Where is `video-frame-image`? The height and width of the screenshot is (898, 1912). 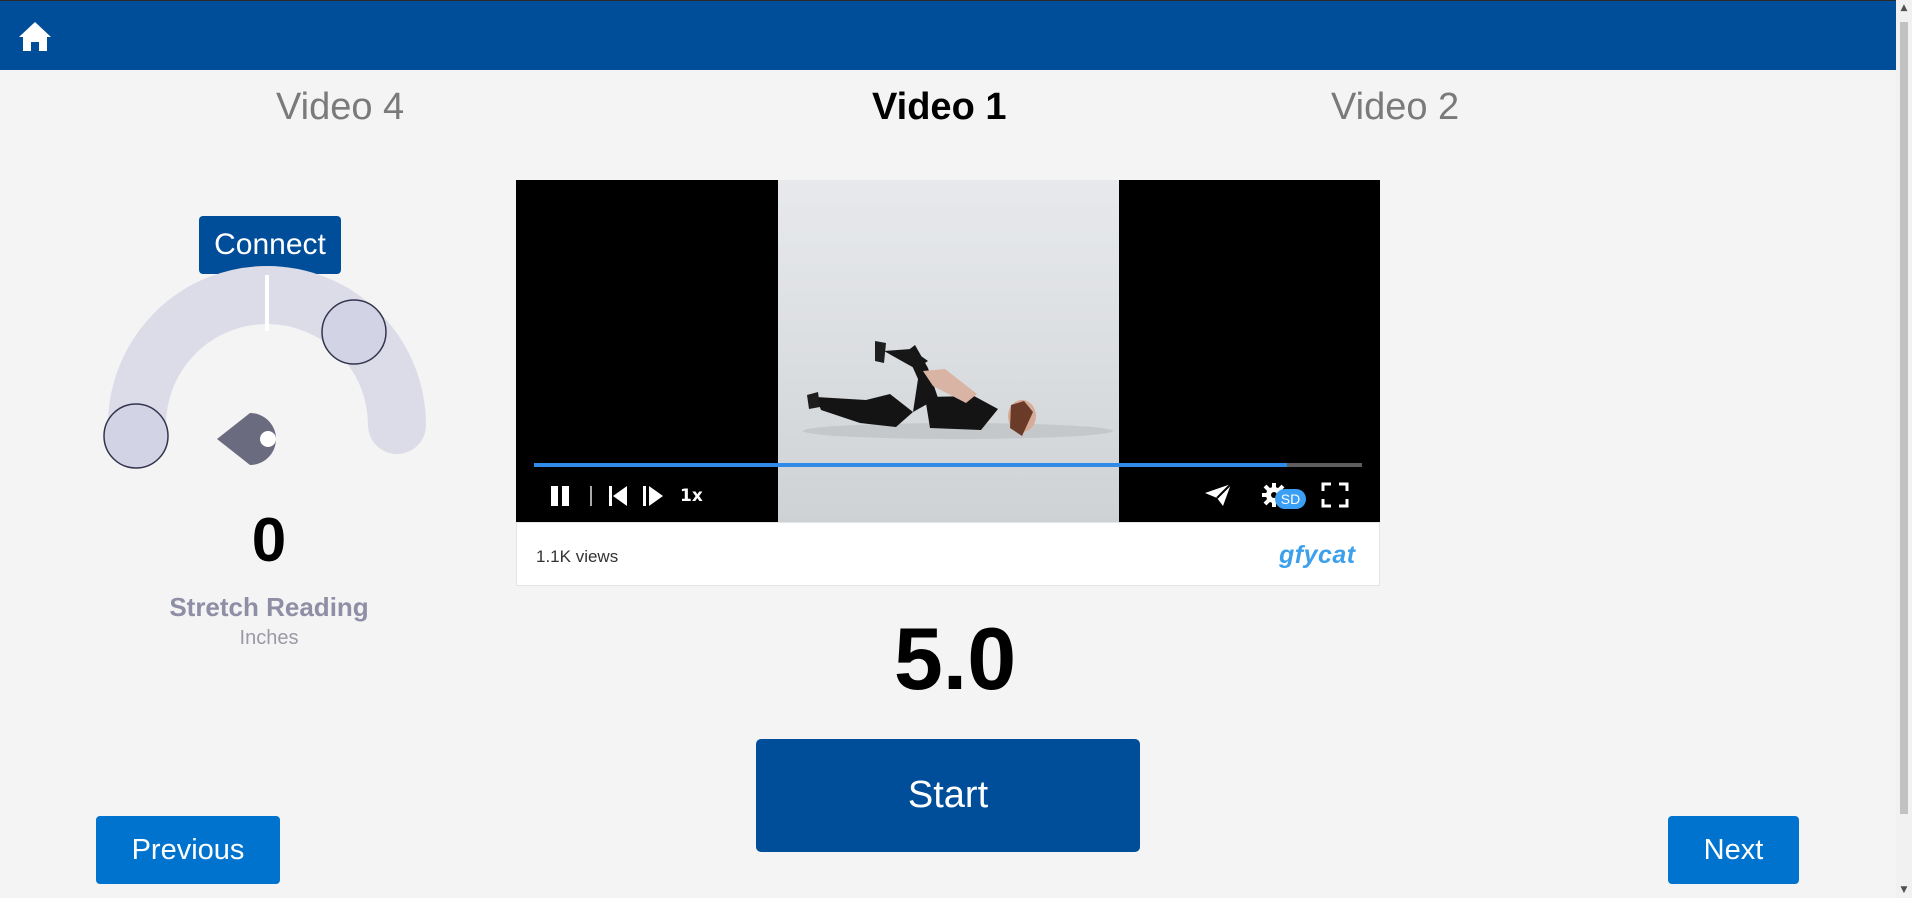 video-frame-image is located at coordinates (948, 351).